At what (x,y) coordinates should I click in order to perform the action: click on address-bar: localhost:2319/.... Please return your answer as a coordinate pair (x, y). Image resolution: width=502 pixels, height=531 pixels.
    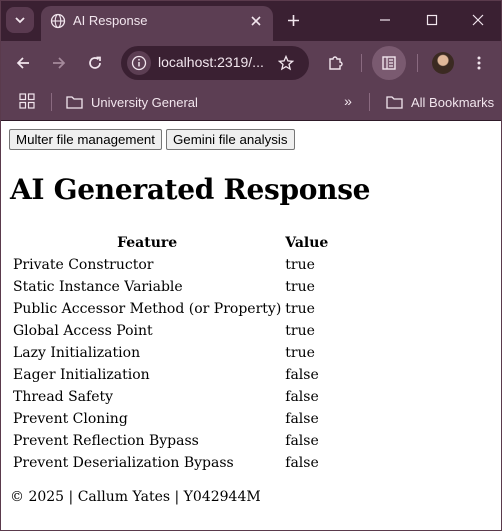
    Looking at the image, I should click on (215, 63).